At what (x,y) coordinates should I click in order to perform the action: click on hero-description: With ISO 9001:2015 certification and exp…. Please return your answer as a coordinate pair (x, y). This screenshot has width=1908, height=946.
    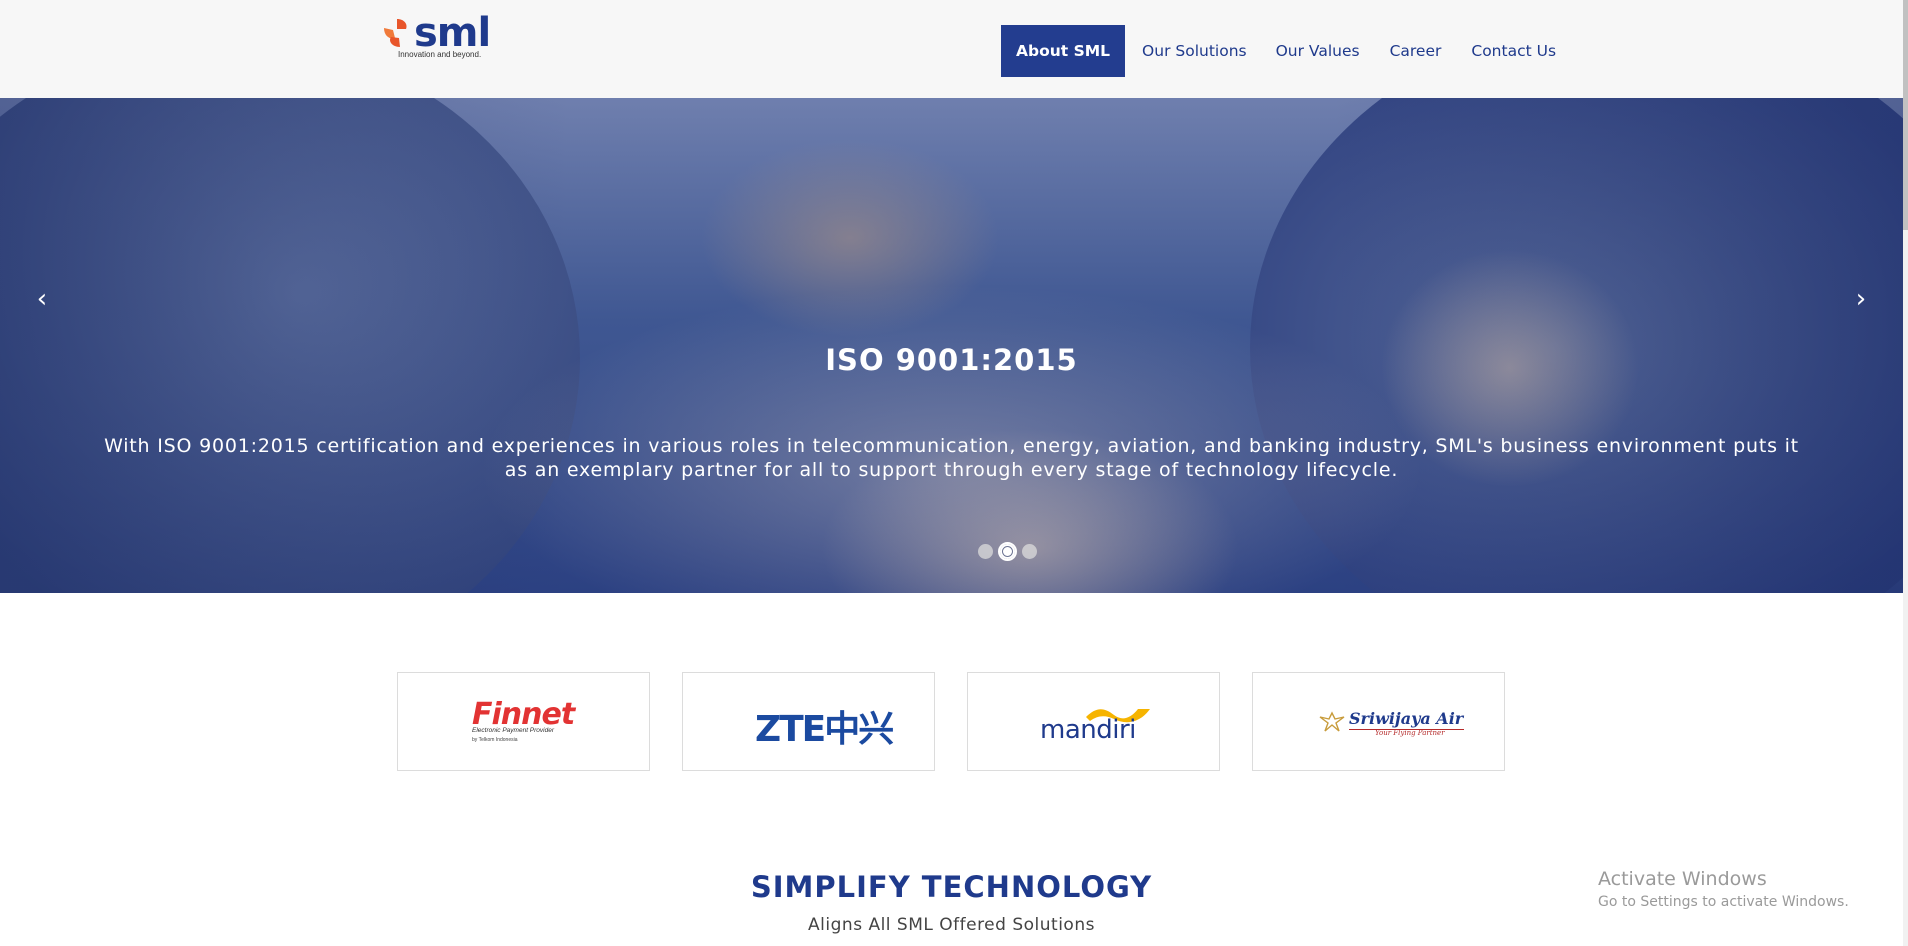
    Looking at the image, I should click on (951, 458).